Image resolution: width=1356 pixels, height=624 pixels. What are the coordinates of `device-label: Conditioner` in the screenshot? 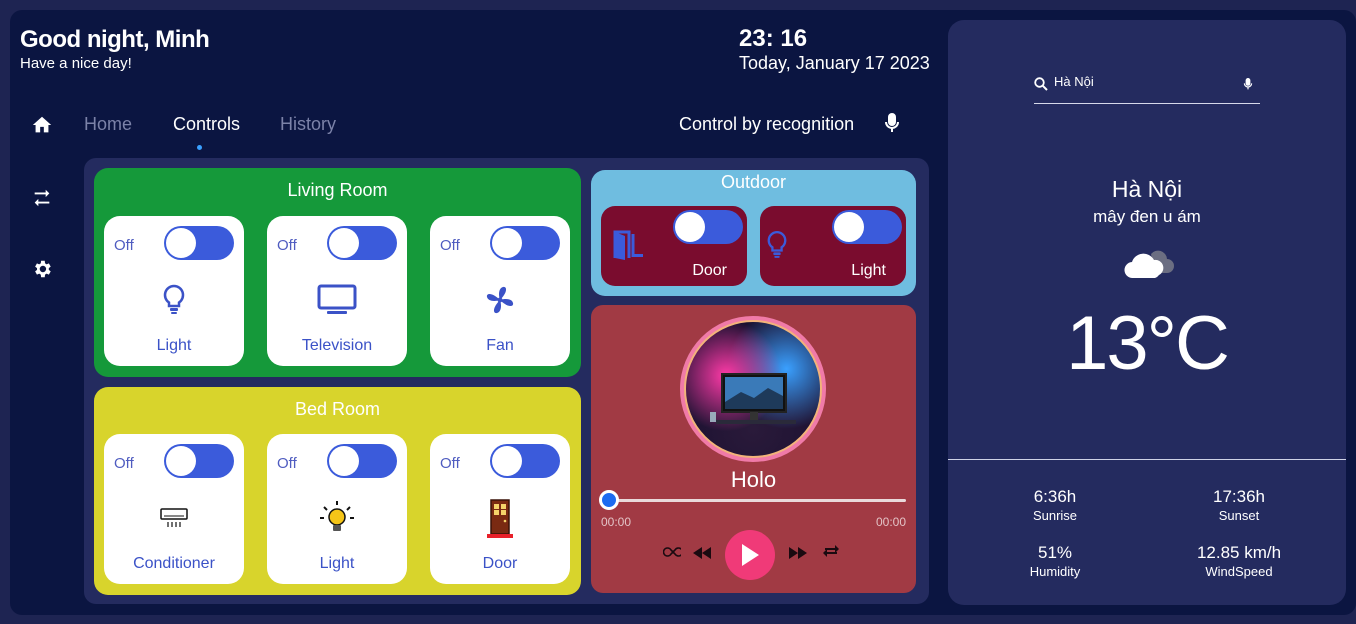 It's located at (174, 563).